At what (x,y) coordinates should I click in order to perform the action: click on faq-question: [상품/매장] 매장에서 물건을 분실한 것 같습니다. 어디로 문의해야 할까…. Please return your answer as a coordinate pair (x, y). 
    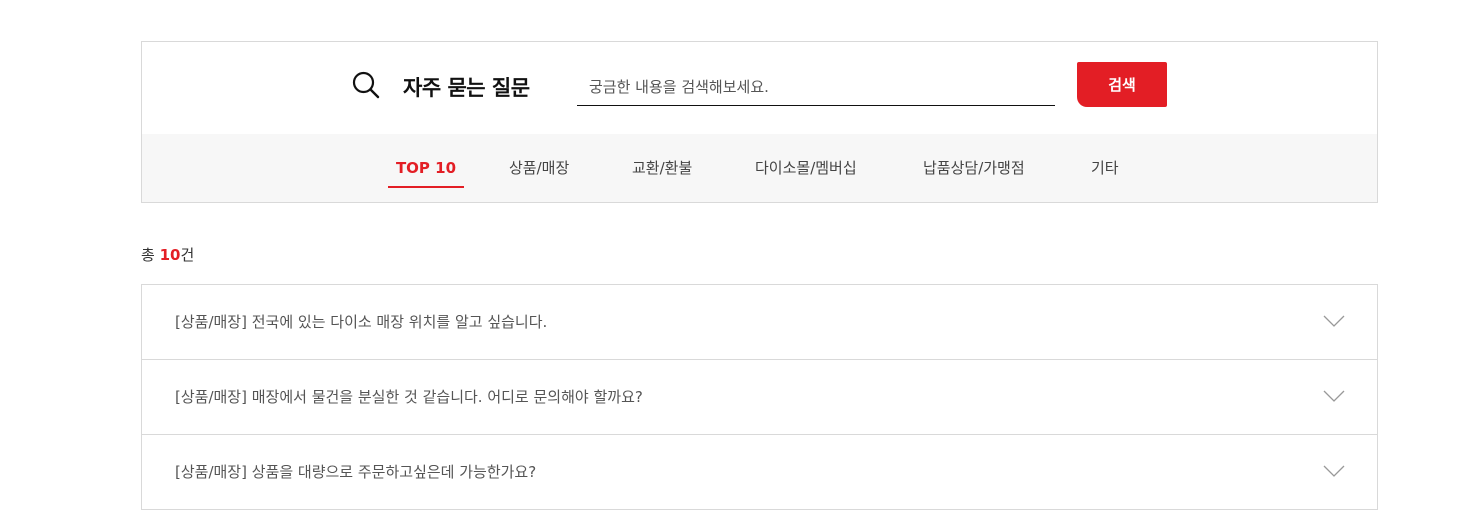
    Looking at the image, I should click on (409, 397).